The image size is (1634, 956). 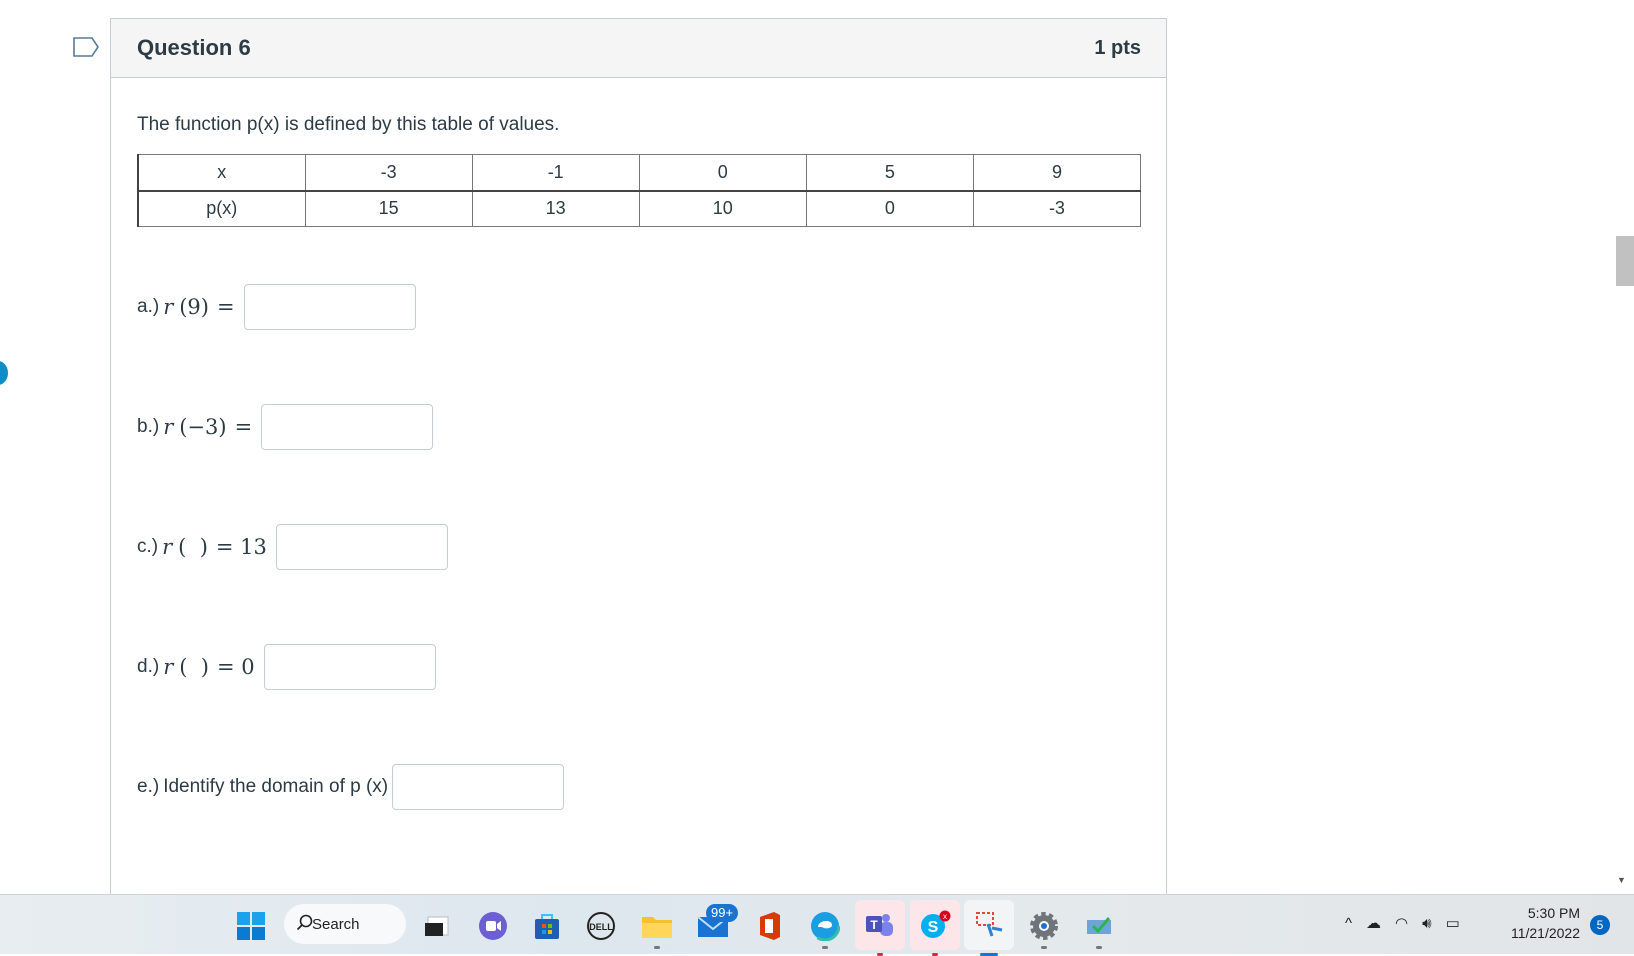 I want to click on dell-app-button: DELL, so click(x=601, y=926).